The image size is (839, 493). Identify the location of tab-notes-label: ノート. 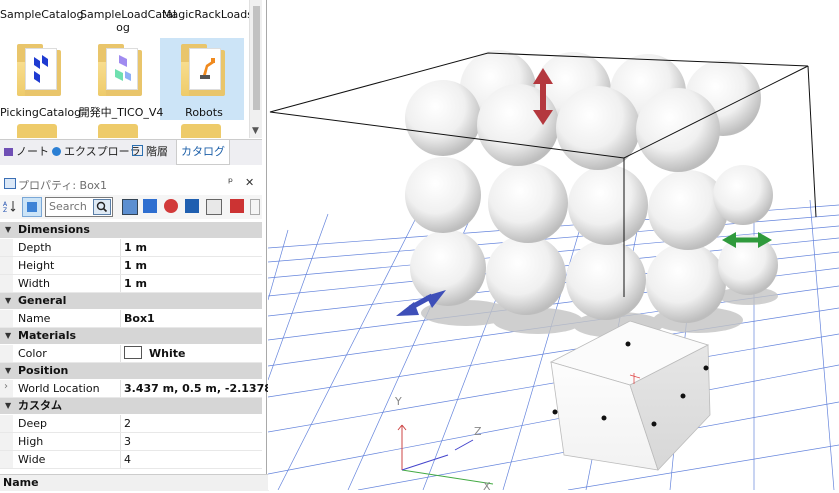
(32, 151).